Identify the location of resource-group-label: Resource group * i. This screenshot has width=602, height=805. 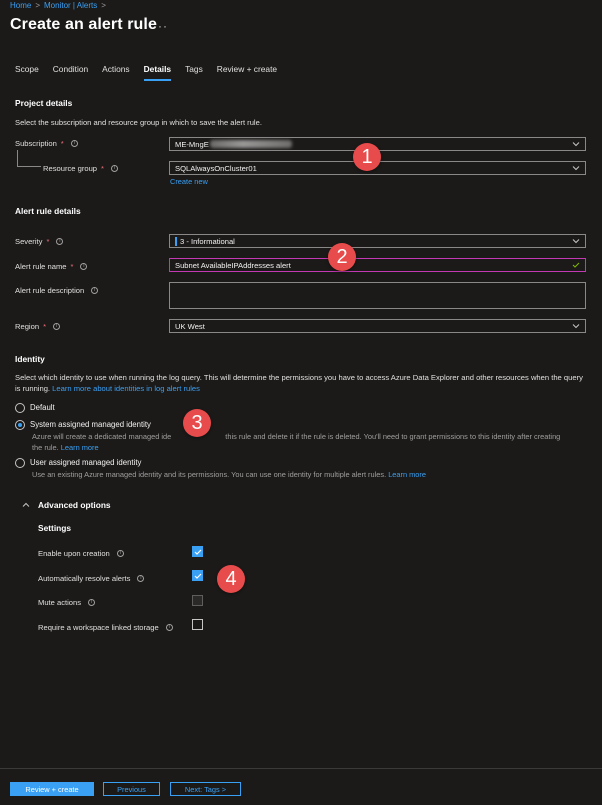
(81, 168).